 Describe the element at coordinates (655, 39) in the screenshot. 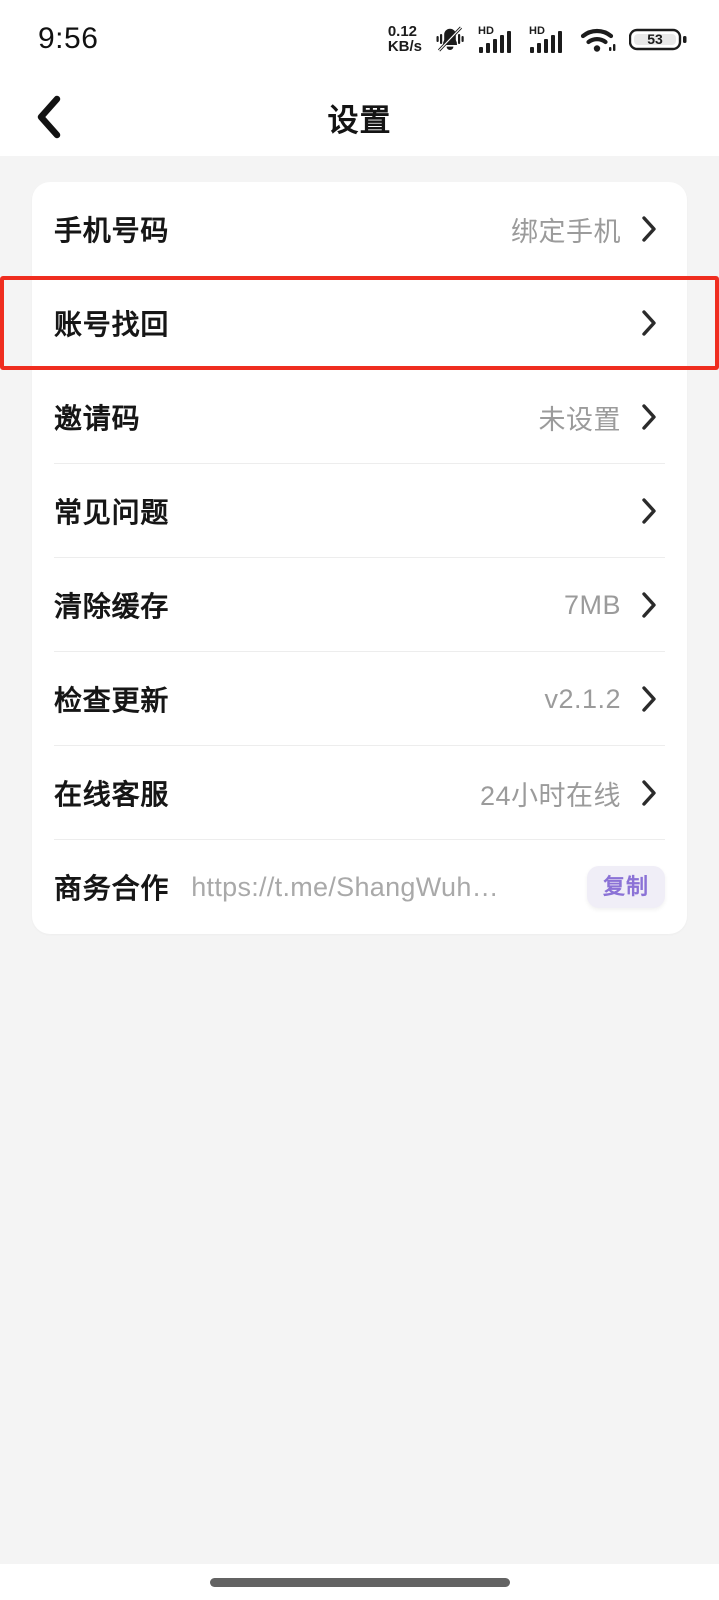

I see `svg-text: 53` at that location.